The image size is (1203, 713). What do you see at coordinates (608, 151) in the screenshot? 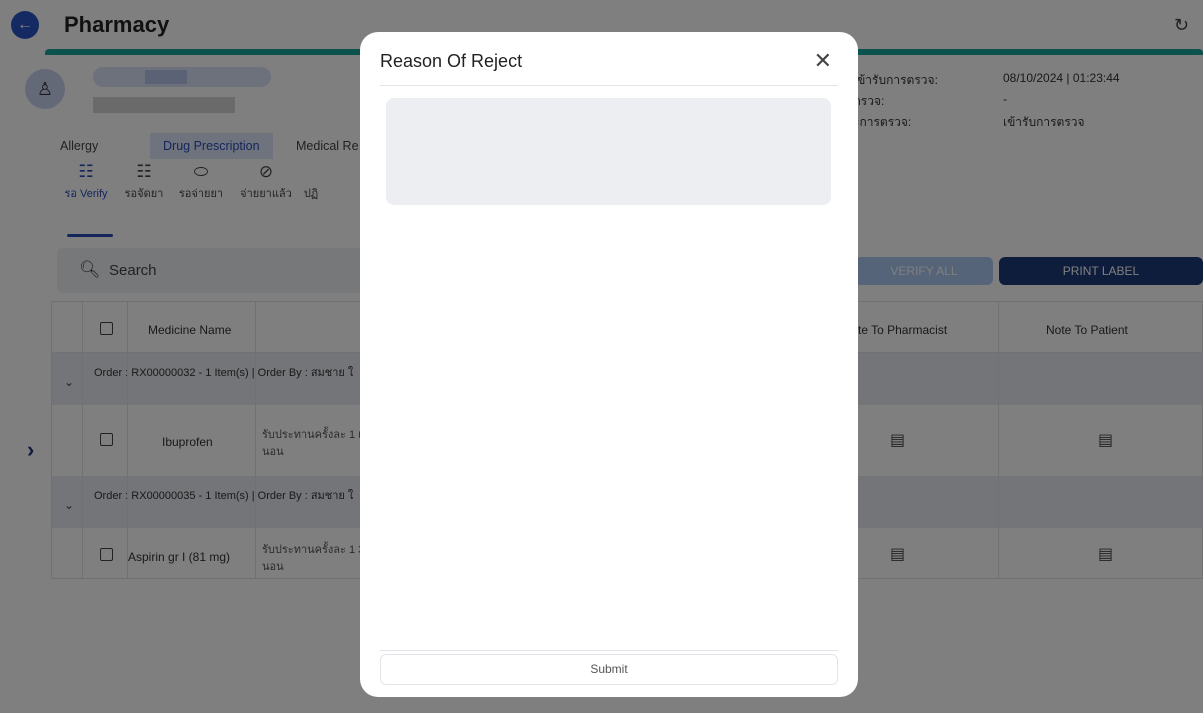
I see `reject-reason-field` at bounding box center [608, 151].